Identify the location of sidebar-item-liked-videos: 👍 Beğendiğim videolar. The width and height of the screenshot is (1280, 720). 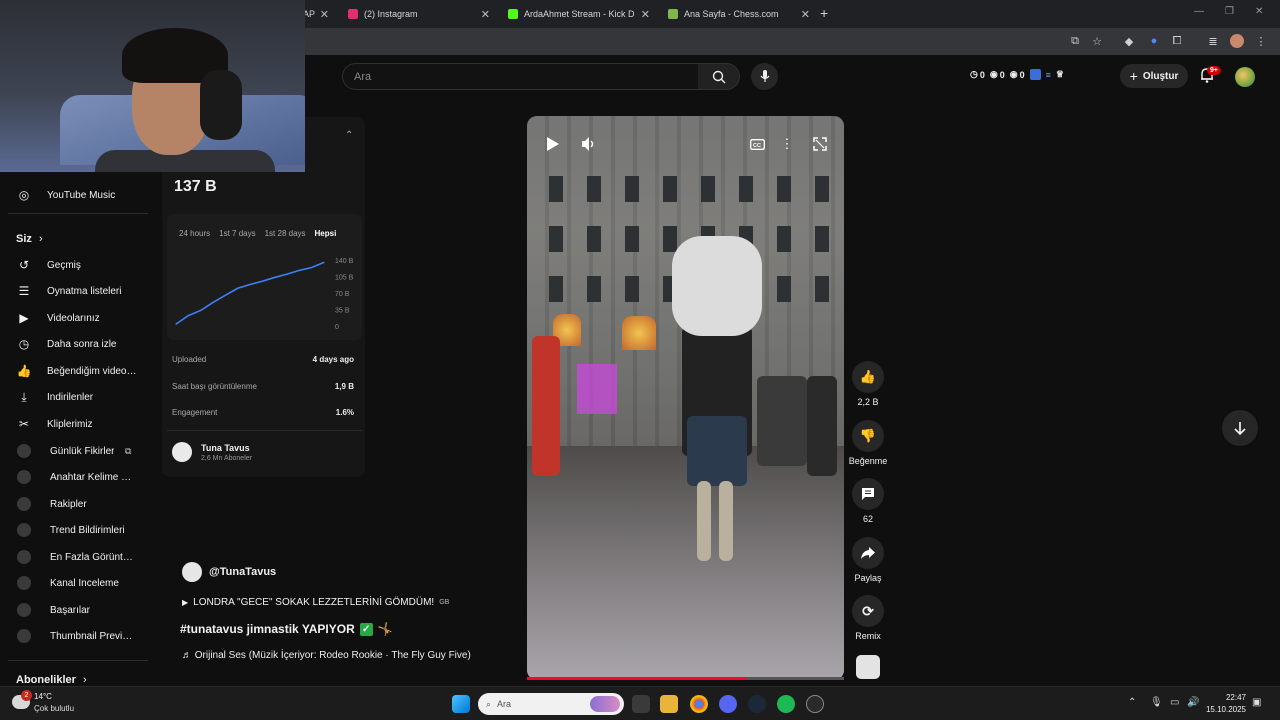
(77, 371).